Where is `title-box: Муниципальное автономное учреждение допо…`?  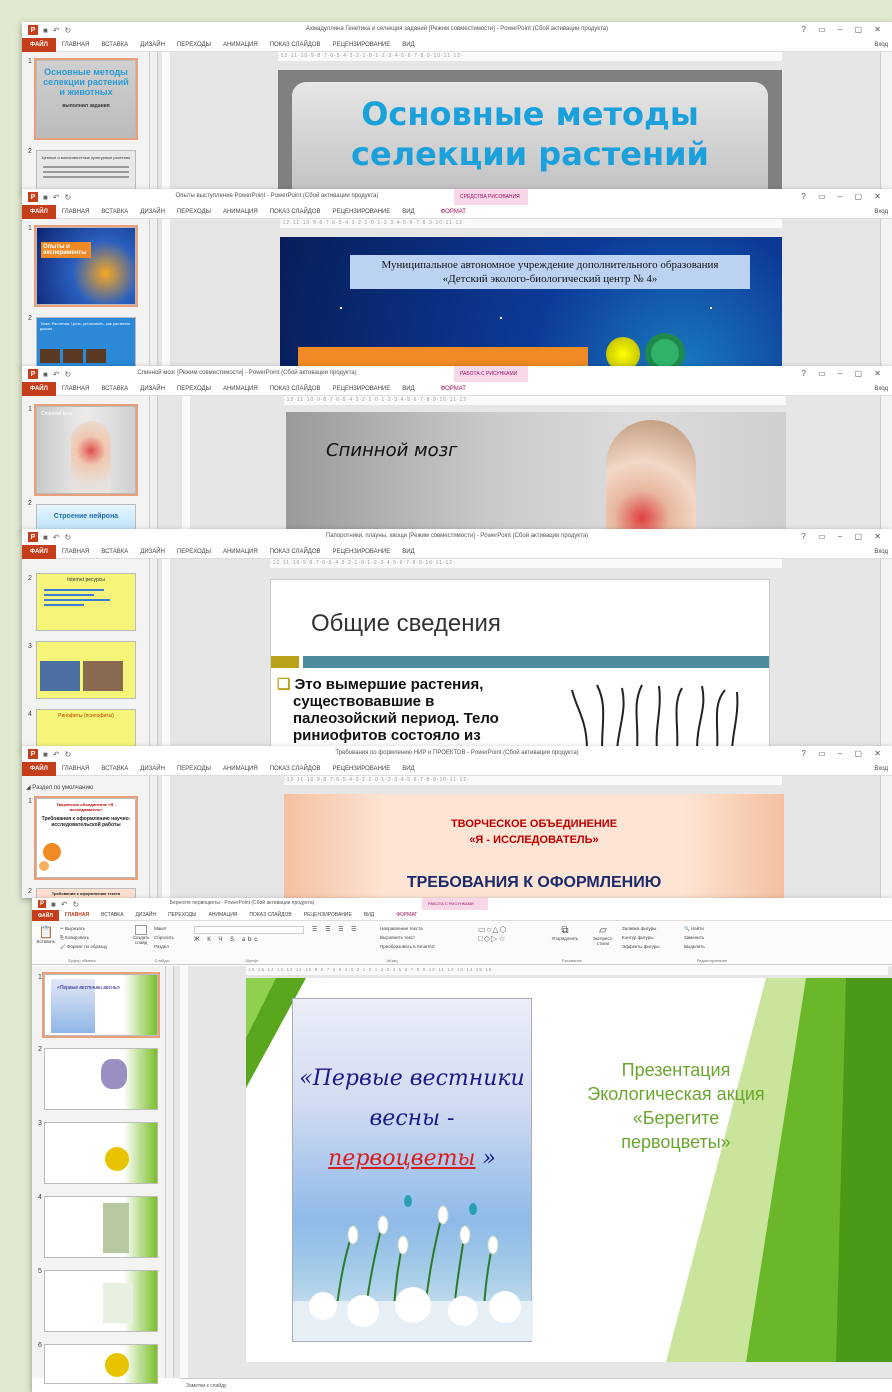
title-box: Муниципальное автономное учреждение допо… is located at coordinates (550, 272).